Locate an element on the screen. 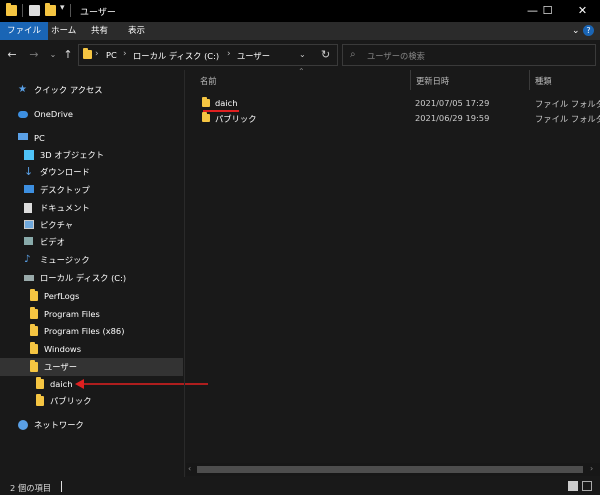 This screenshot has height=495, width=600. search-input: ユーザーの検索 is located at coordinates (396, 56).